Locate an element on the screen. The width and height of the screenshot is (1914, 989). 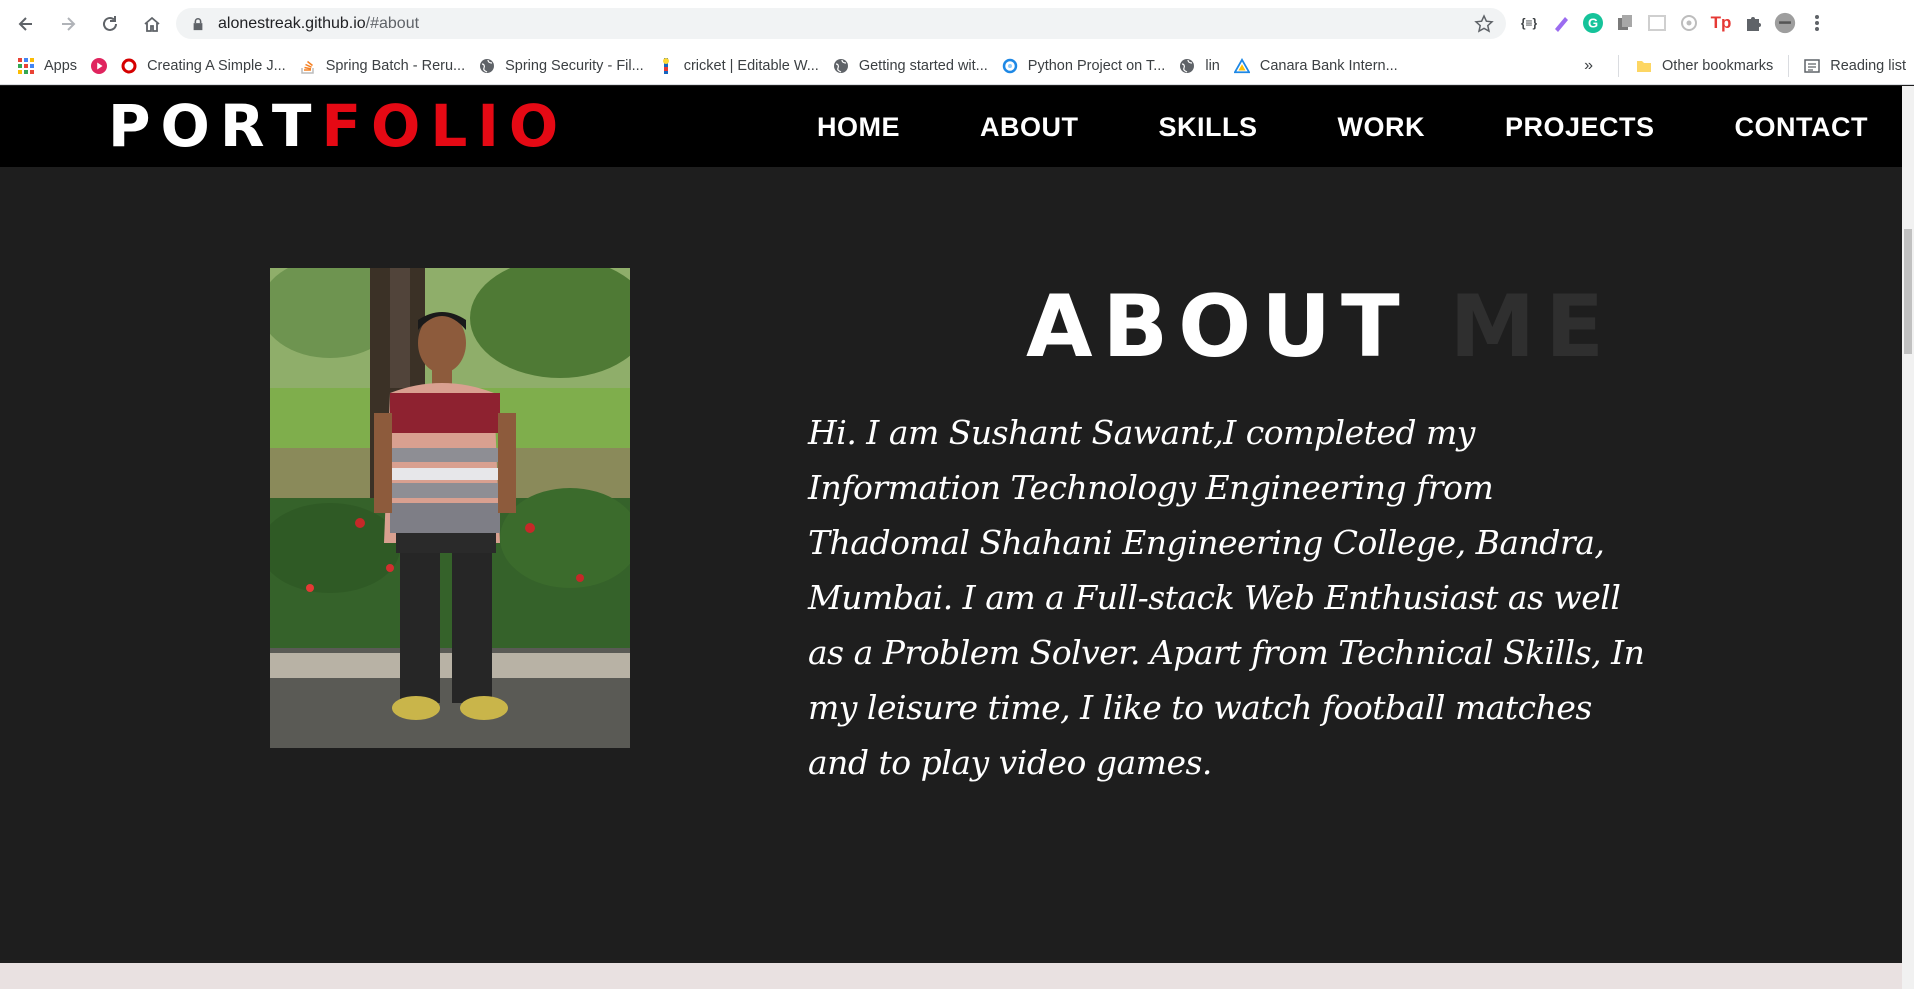
tp-extension-icon: Tp is located at coordinates (1721, 23).